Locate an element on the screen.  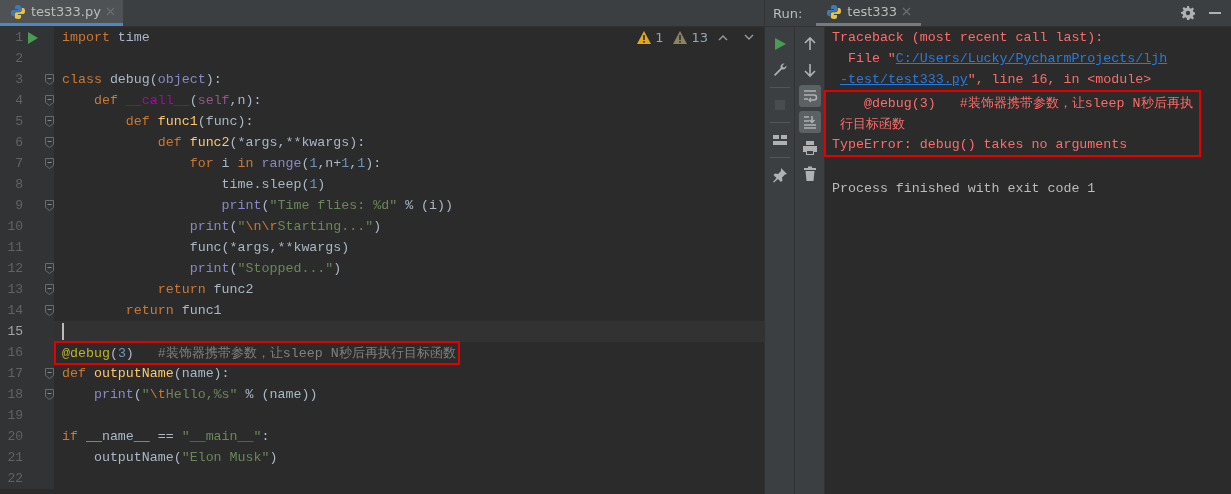
soft-wrap-icon is located at coordinates (809, 96).